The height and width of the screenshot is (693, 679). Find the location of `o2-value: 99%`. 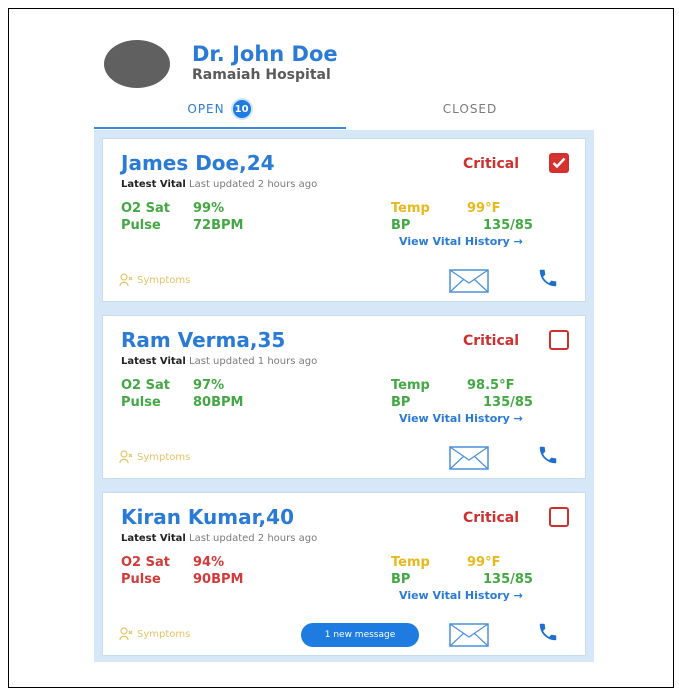

o2-value: 99% is located at coordinates (209, 208).